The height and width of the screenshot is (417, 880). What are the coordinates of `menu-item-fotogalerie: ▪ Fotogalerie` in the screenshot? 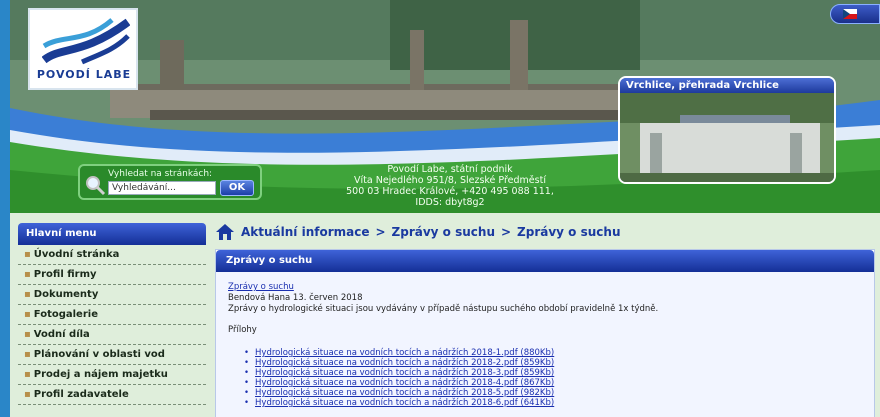 It's located at (112, 315).